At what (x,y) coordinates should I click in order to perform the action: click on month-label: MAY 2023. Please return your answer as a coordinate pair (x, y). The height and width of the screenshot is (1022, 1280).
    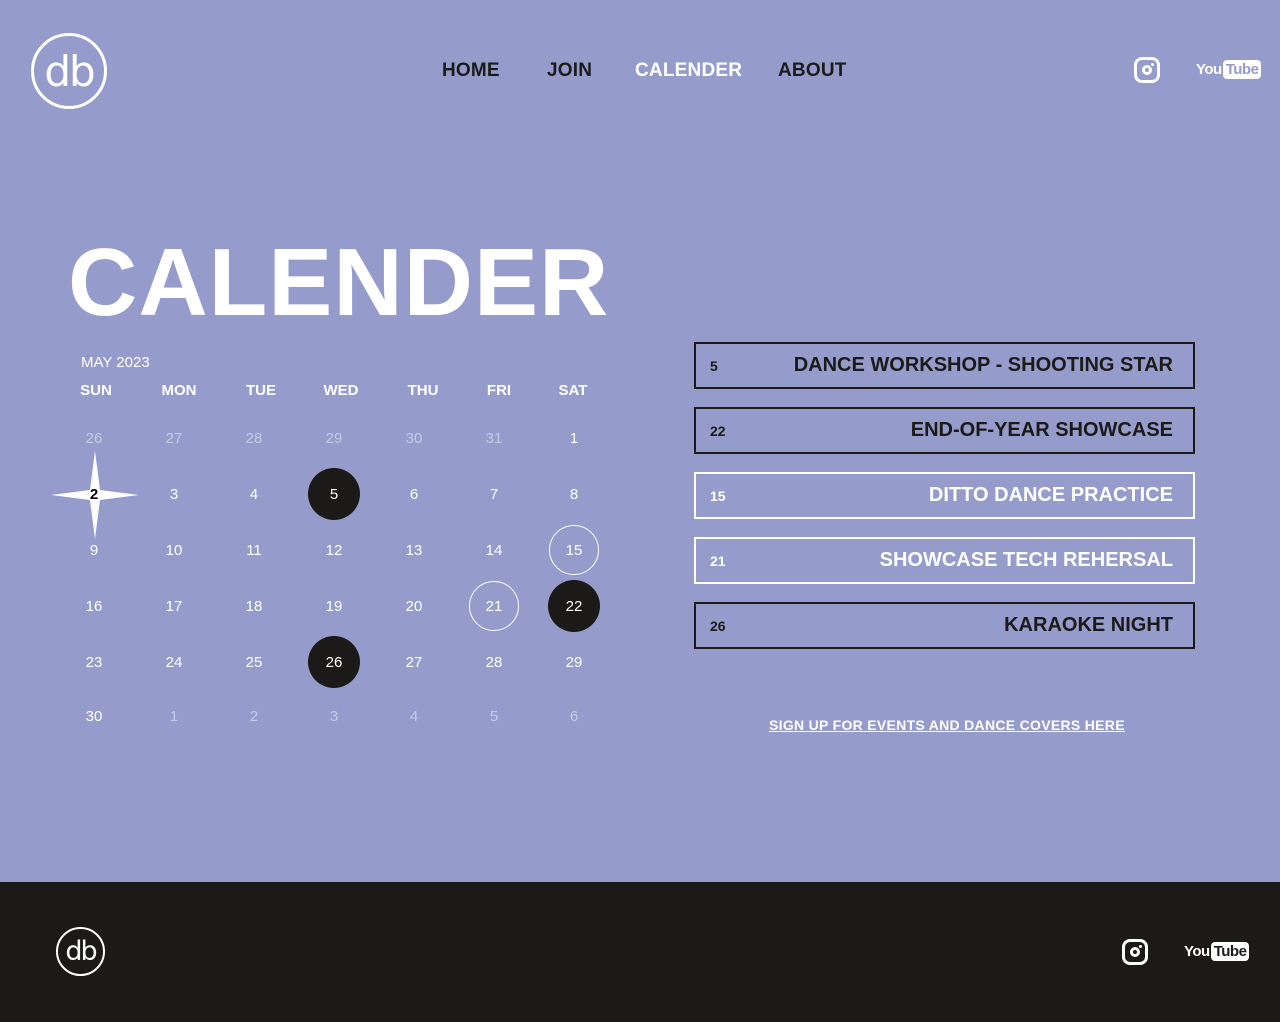
    Looking at the image, I should click on (115, 362).